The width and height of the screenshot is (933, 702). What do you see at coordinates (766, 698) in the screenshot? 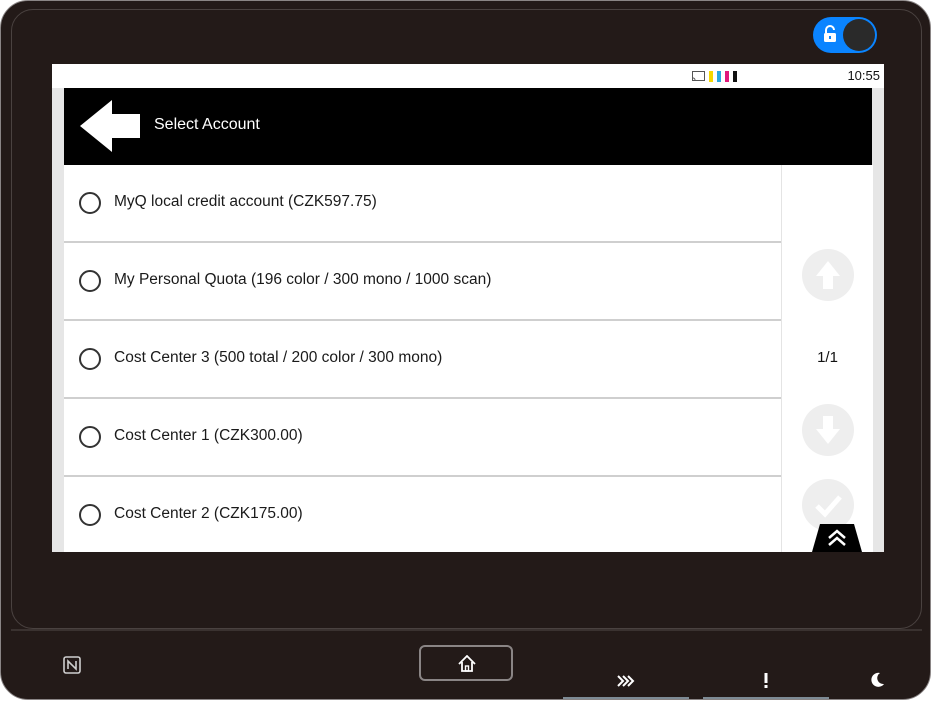
I see `alert-indicator-strip` at bounding box center [766, 698].